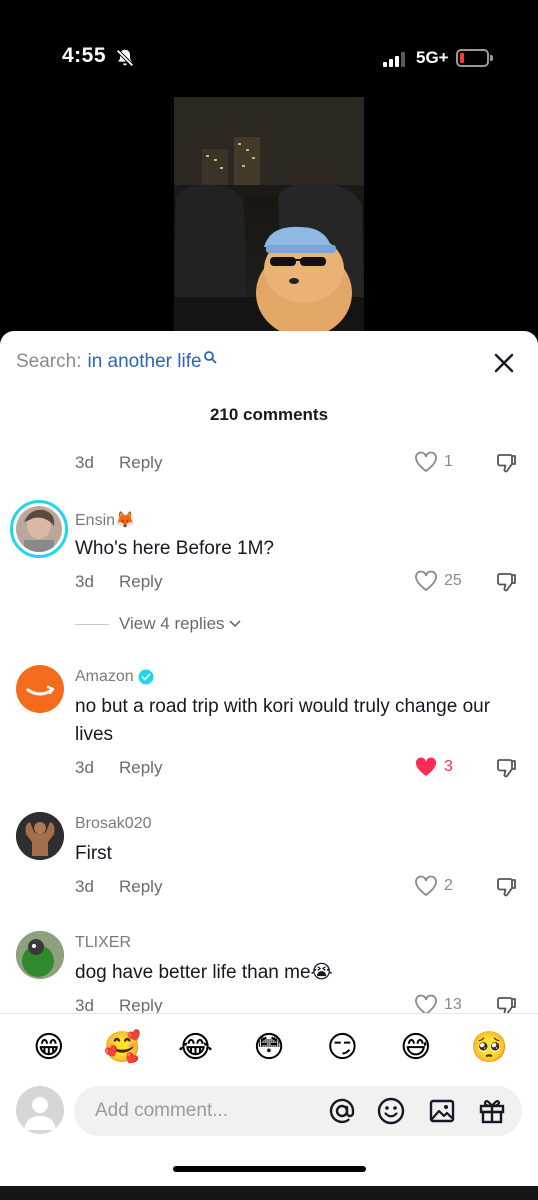  I want to click on video-frame-image, so click(269, 217).